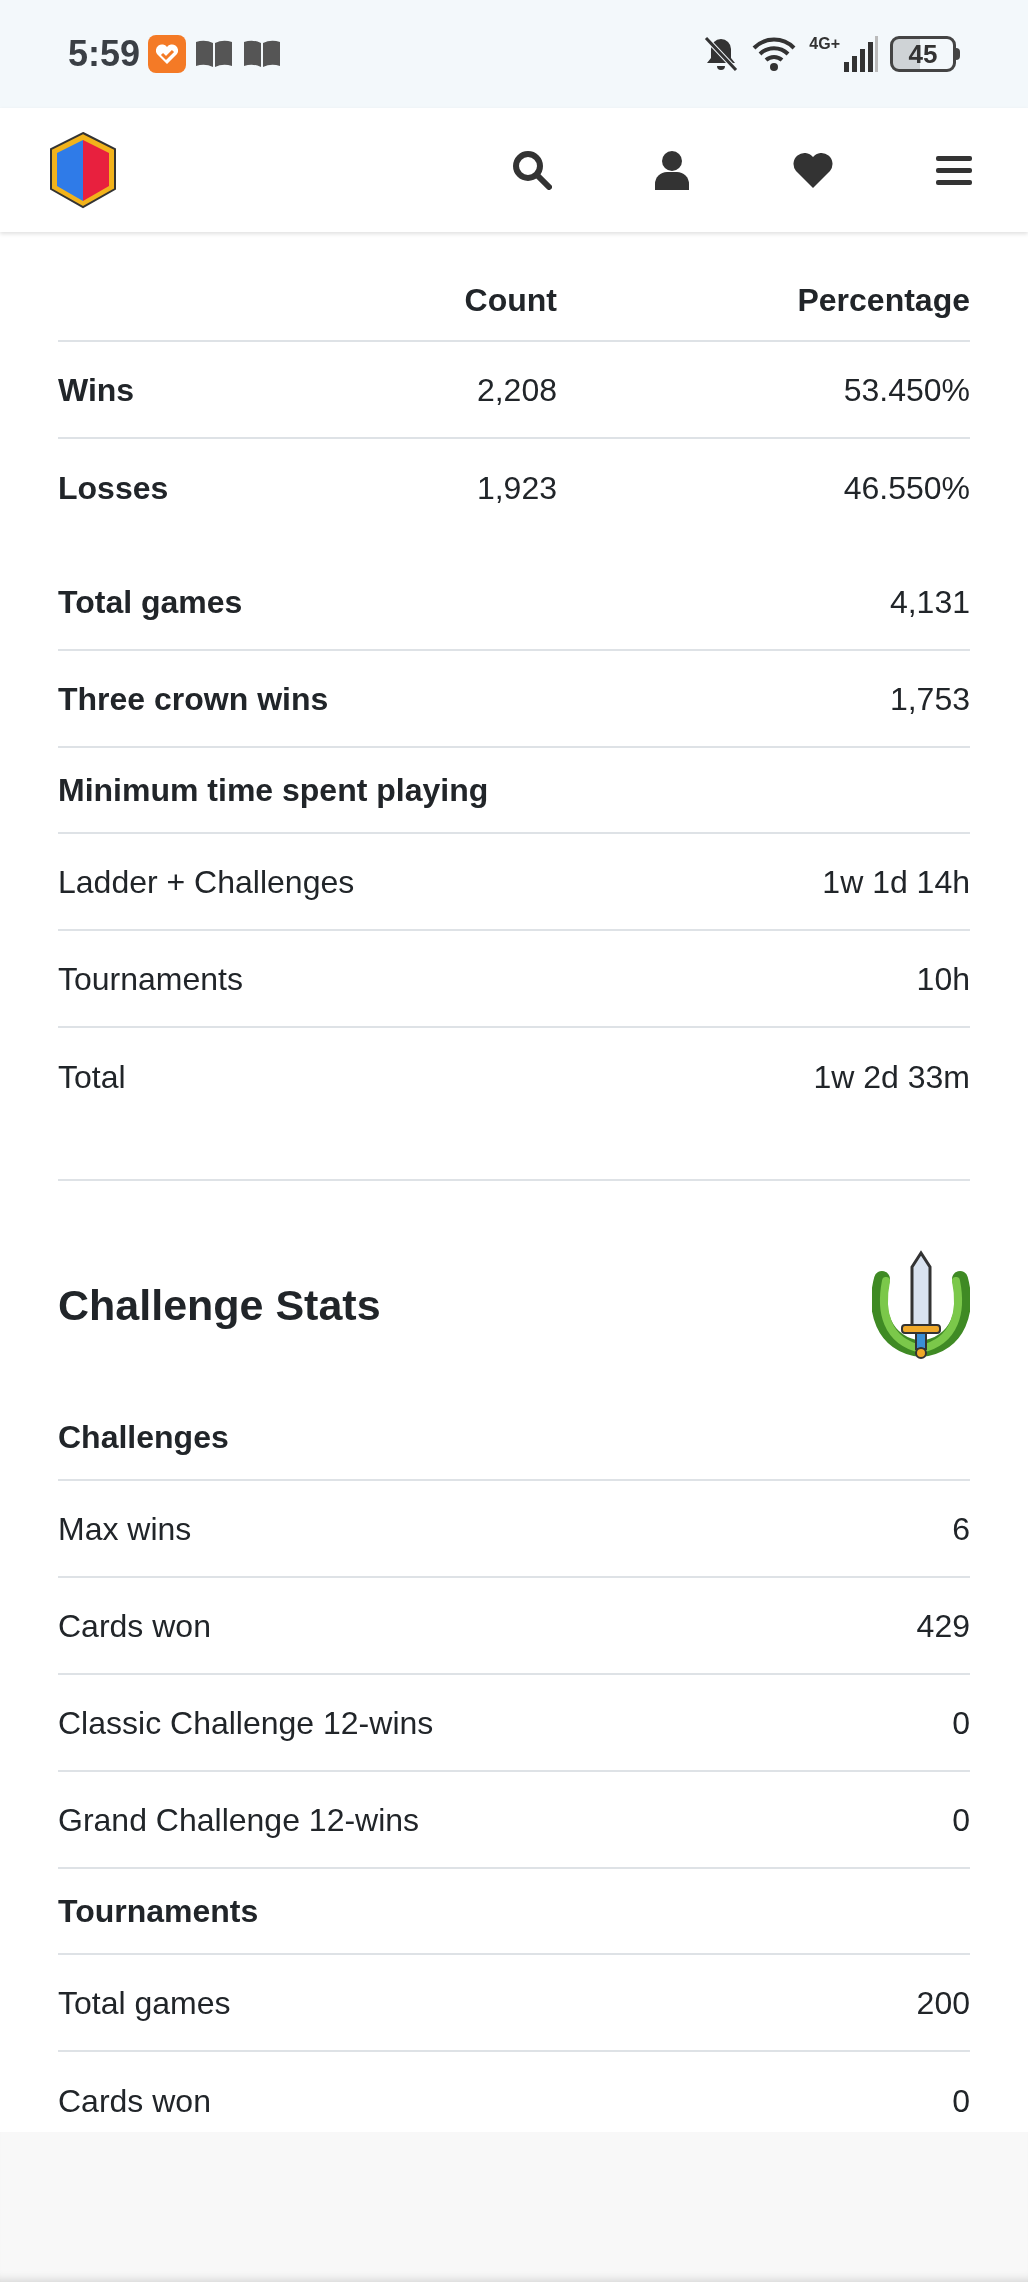  Describe the element at coordinates (516, 390) in the screenshot. I see `table-cell-text: 2,208` at that location.